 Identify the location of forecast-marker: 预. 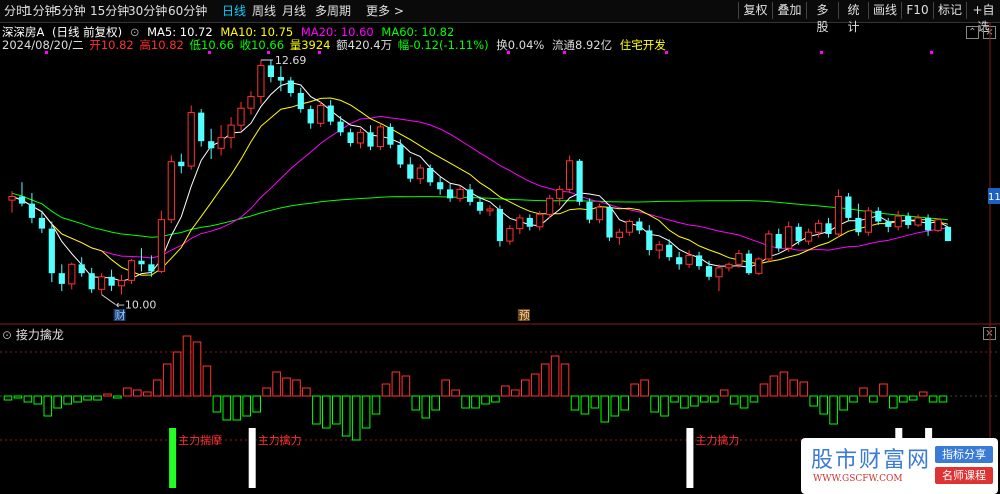
(523, 315).